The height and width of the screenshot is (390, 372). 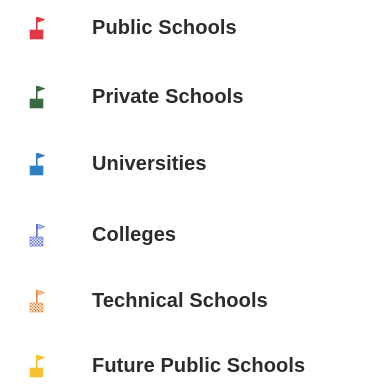 I want to click on legend-item-universities: Universities, so click(x=186, y=164).